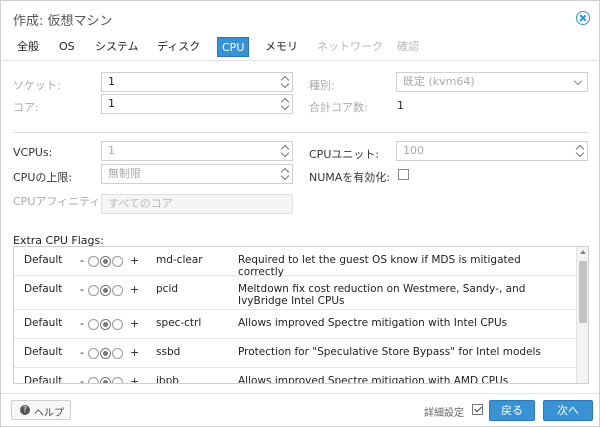 The image size is (600, 427). I want to click on numa-label: NUMAを有効化:, so click(350, 177).